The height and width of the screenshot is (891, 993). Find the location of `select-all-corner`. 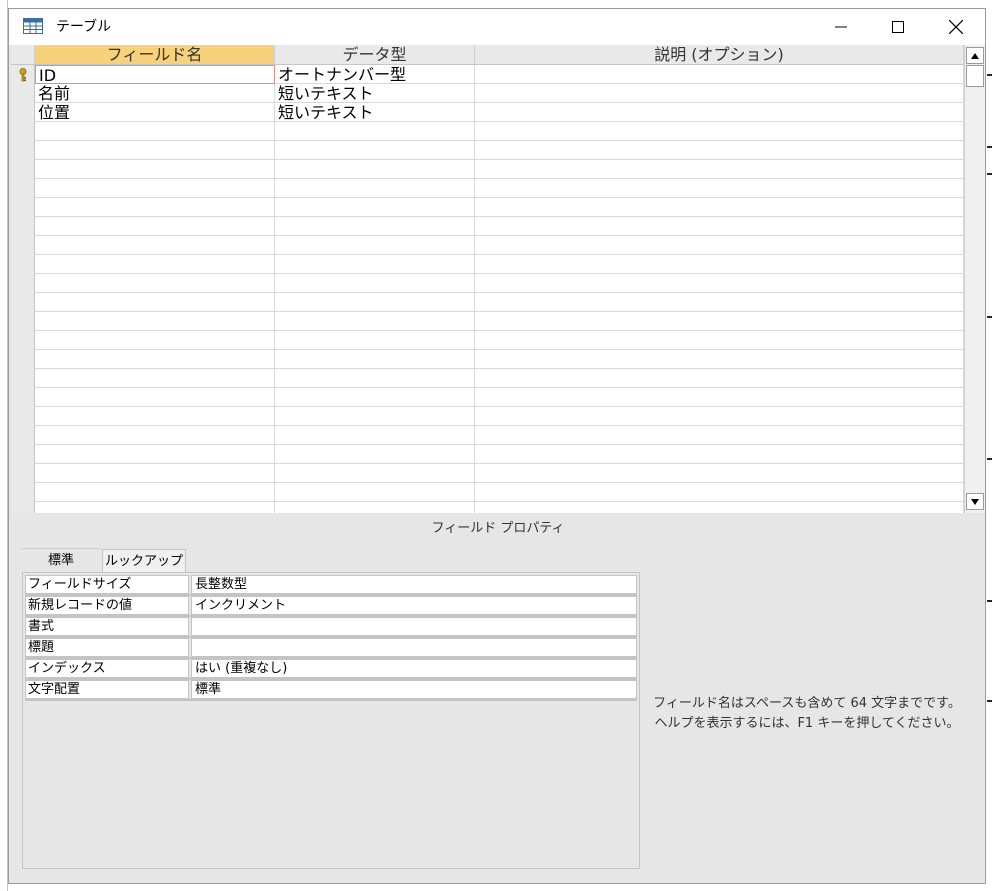

select-all-corner is located at coordinates (23, 54).